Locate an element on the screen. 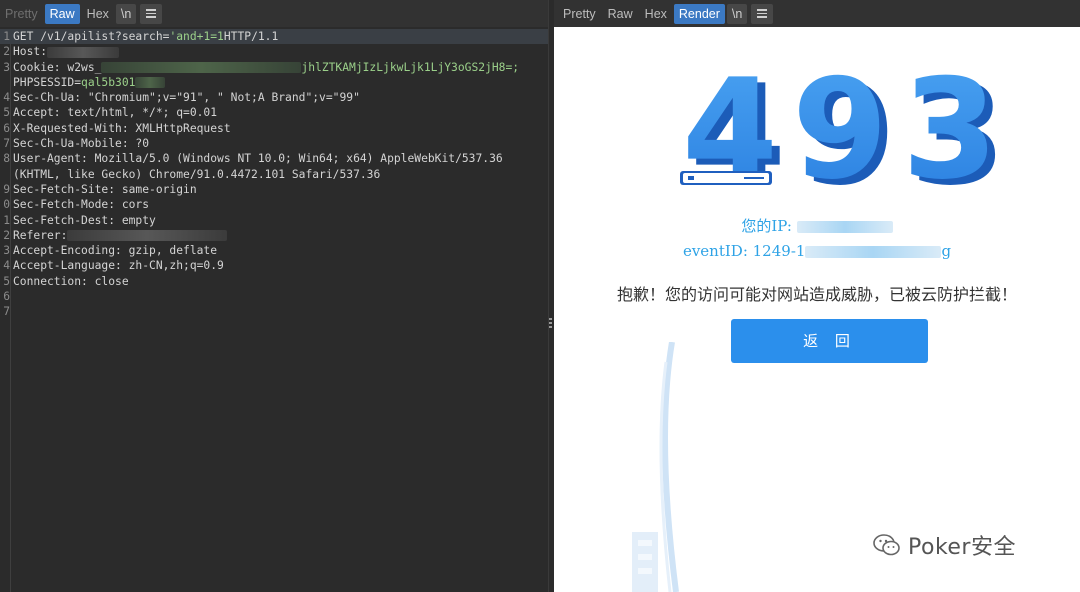 The height and width of the screenshot is (592, 1080). server-icon is located at coordinates (726, 178).